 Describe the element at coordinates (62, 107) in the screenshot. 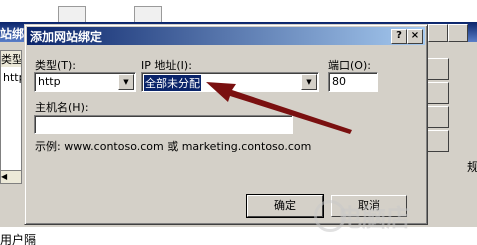

I see `hostname-label: 主机名(H):` at that location.